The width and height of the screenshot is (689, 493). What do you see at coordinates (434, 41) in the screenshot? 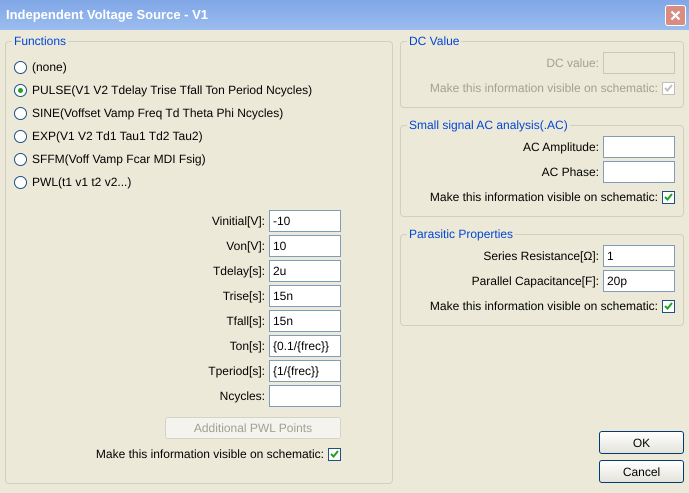
I see `group-title: DC Value` at bounding box center [434, 41].